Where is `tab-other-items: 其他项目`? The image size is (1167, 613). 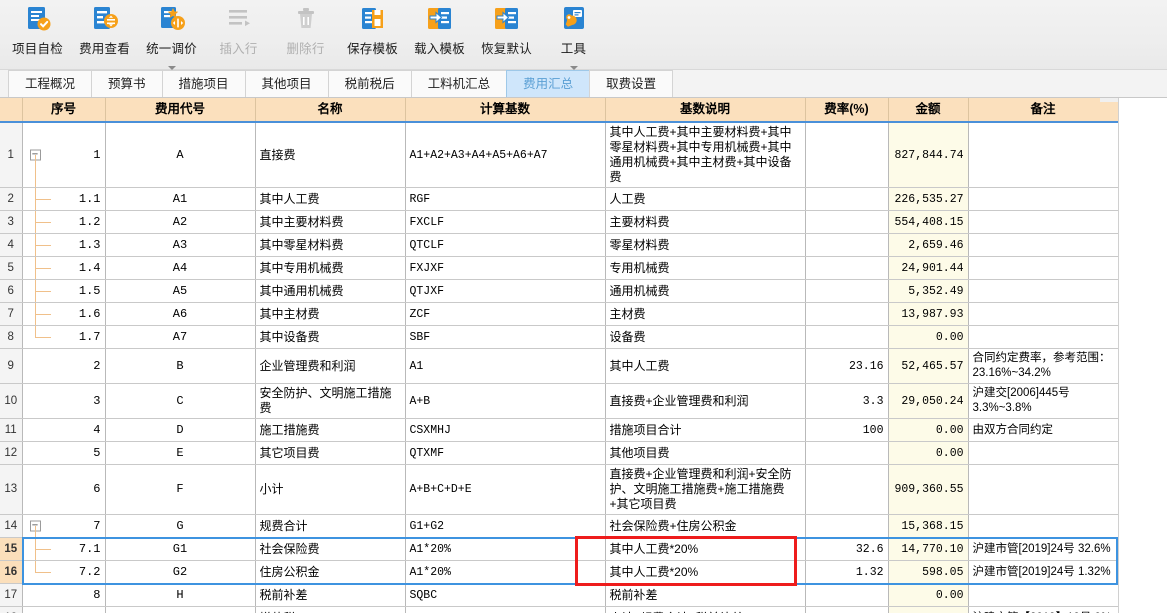 tab-other-items: 其他项目 is located at coordinates (286, 83).